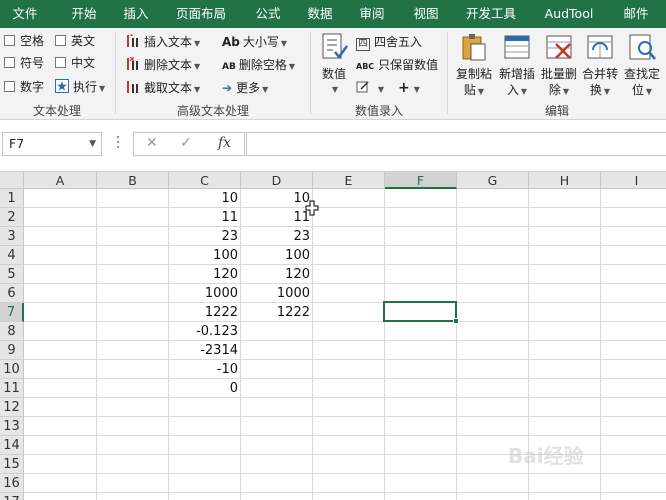 This screenshot has width=666, height=500. What do you see at coordinates (12, 388) in the screenshot?
I see `row-header-11: 11` at bounding box center [12, 388].